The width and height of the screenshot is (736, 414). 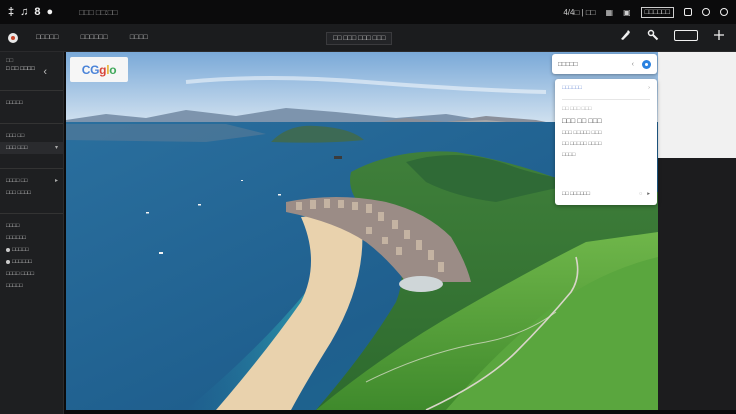 What do you see at coordinates (688, 12) in the screenshot?
I see `window-square-icon` at bounding box center [688, 12].